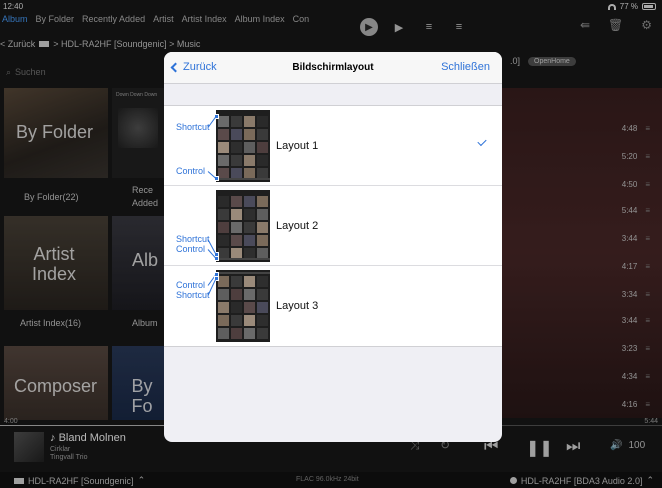  Describe the element at coordinates (465, 67) in the screenshot. I see `close-button: Schließen` at that location.